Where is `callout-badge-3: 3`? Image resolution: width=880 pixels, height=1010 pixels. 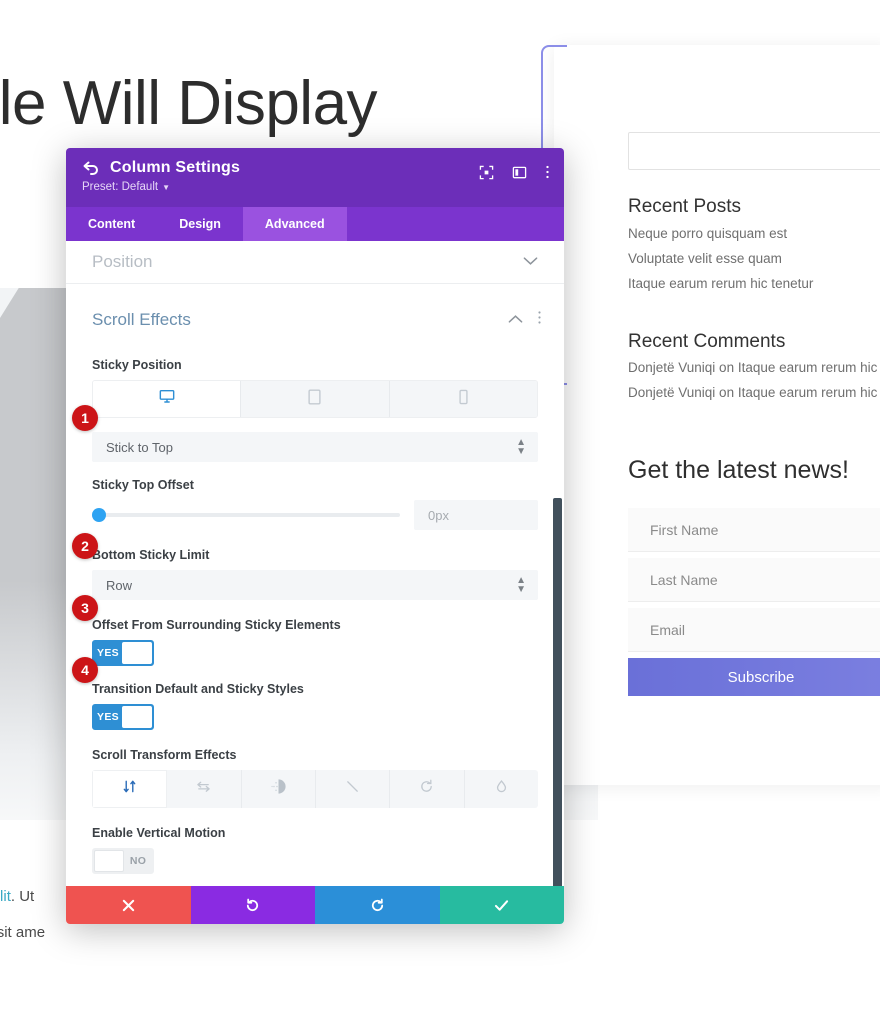 callout-badge-3: 3 is located at coordinates (85, 608).